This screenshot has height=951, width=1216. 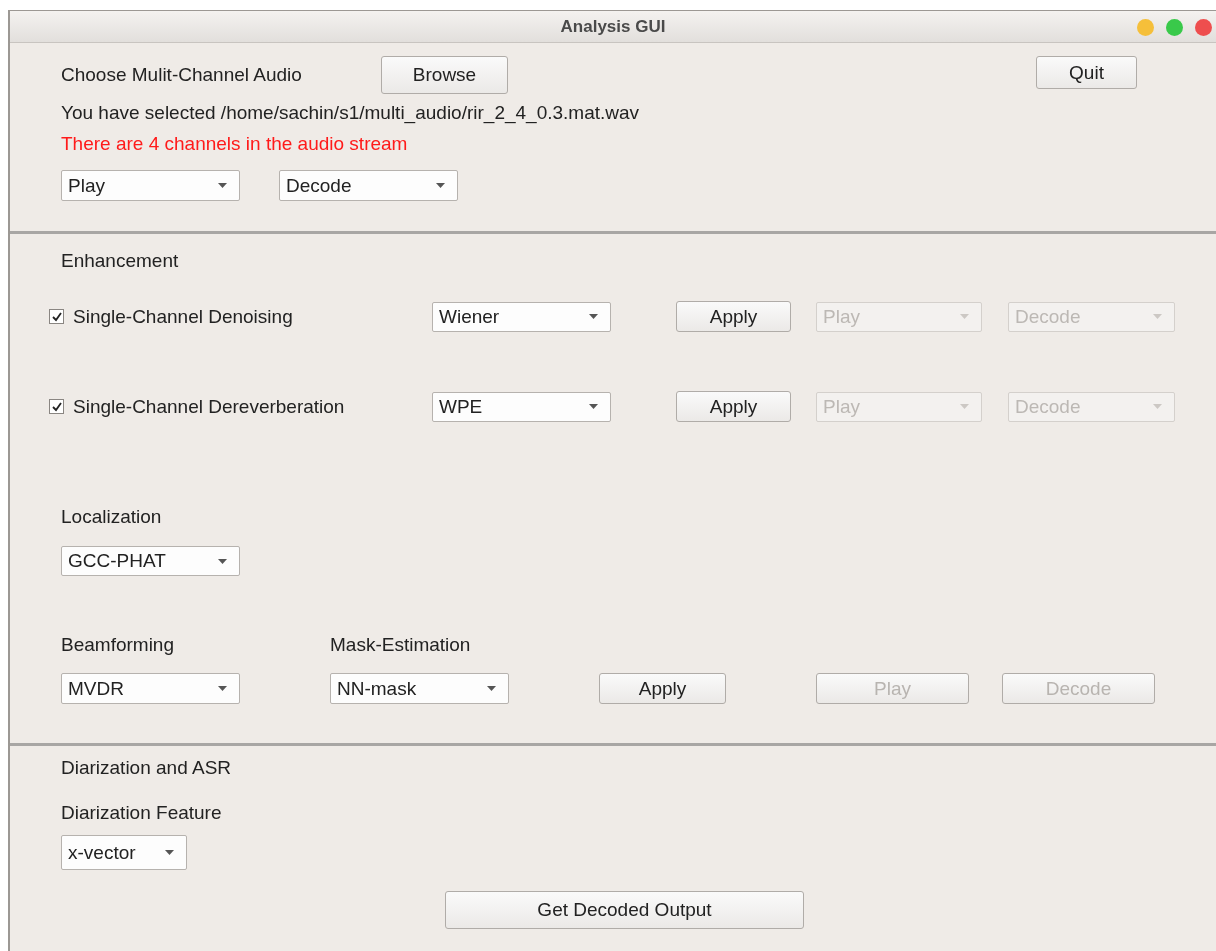 I want to click on browse-button: Browse, so click(x=444, y=75).